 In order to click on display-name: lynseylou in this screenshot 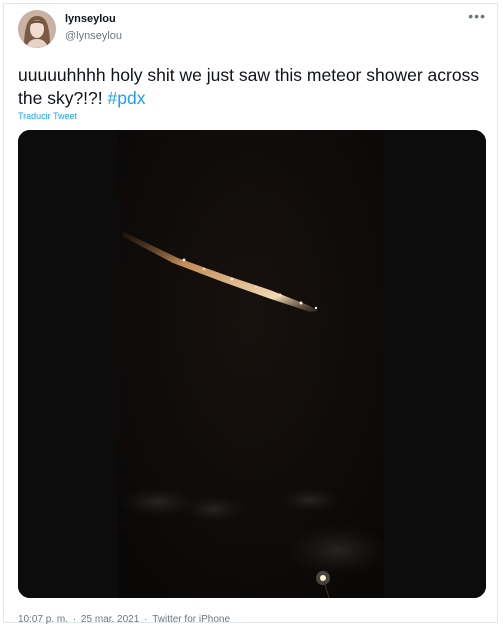, I will do `click(90, 19)`.